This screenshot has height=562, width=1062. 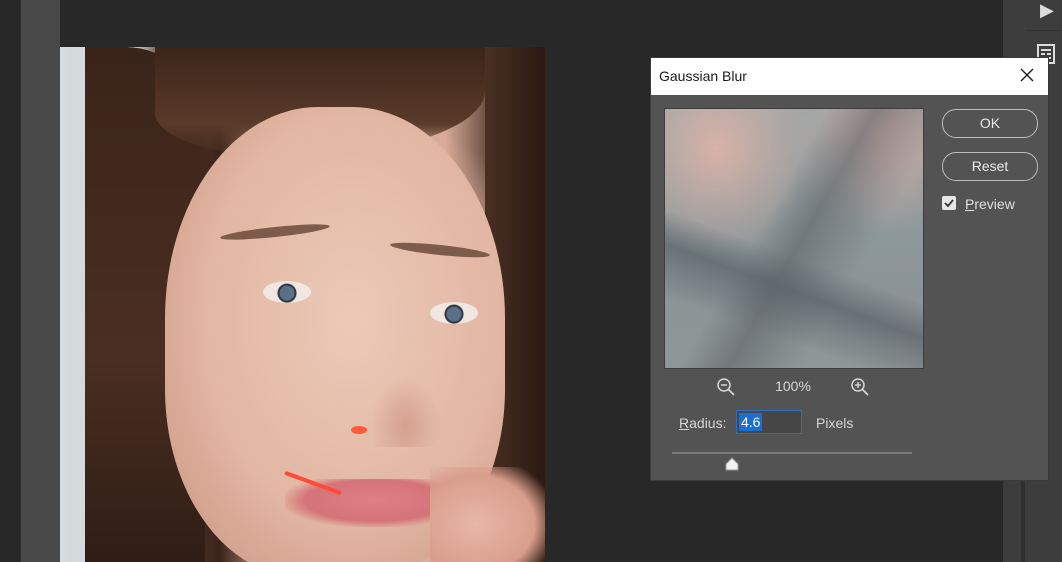 What do you see at coordinates (703, 423) in the screenshot?
I see `radius-label: Radius:` at bounding box center [703, 423].